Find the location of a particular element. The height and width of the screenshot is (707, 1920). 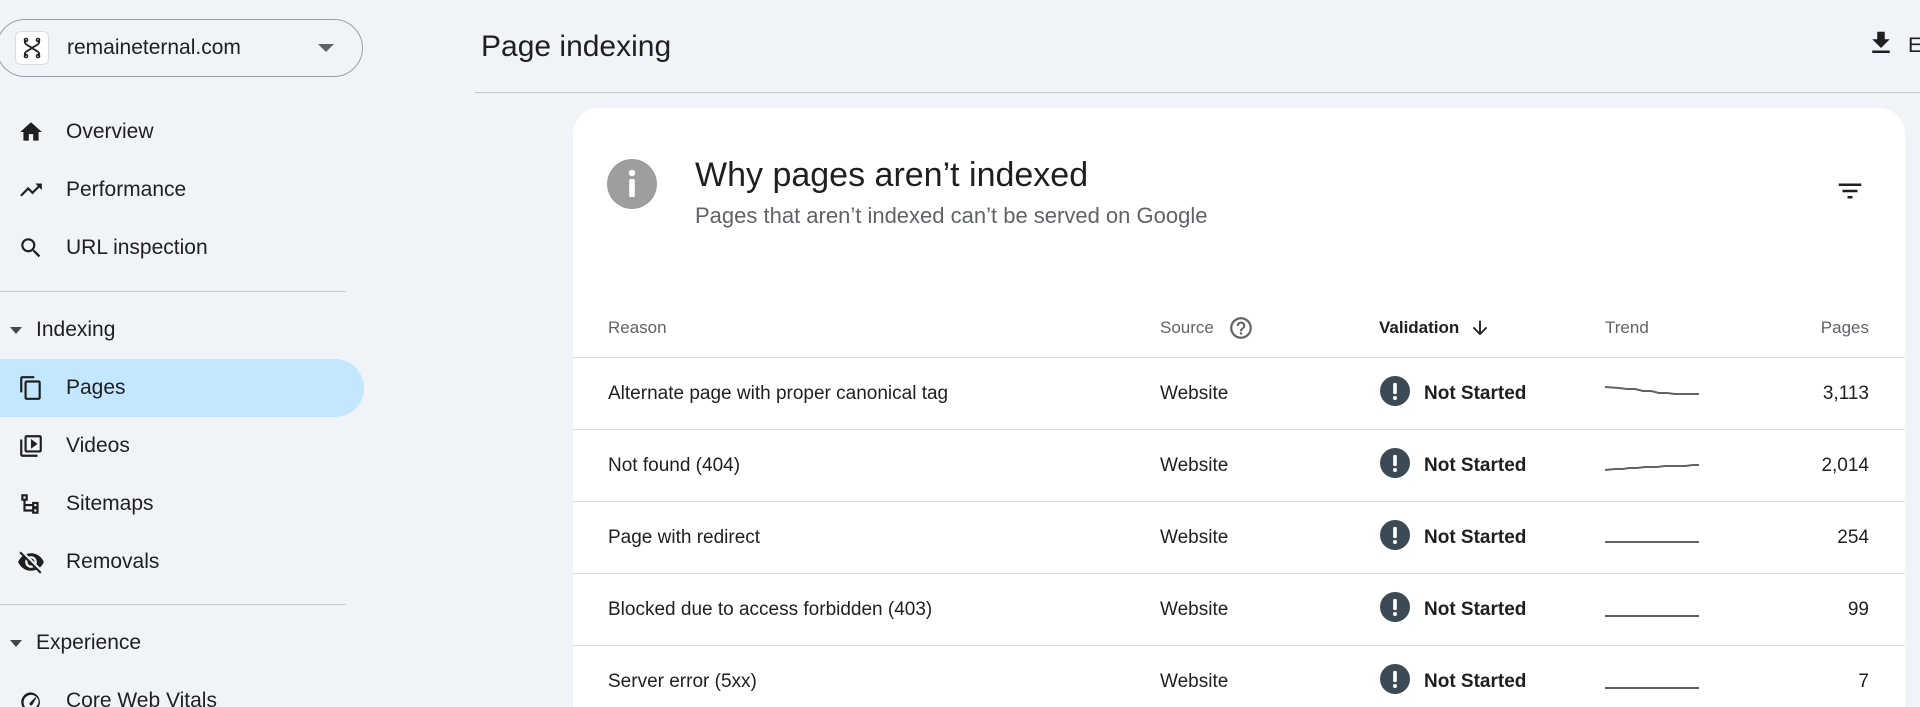

nav-item-overview: Overview is located at coordinates (182, 132).